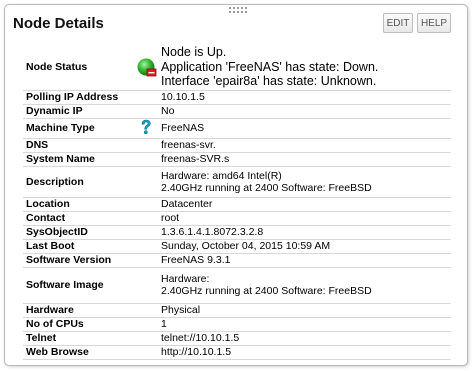  What do you see at coordinates (304, 97) in the screenshot?
I see `polling-ip-value: 10.10.1.5` at bounding box center [304, 97].